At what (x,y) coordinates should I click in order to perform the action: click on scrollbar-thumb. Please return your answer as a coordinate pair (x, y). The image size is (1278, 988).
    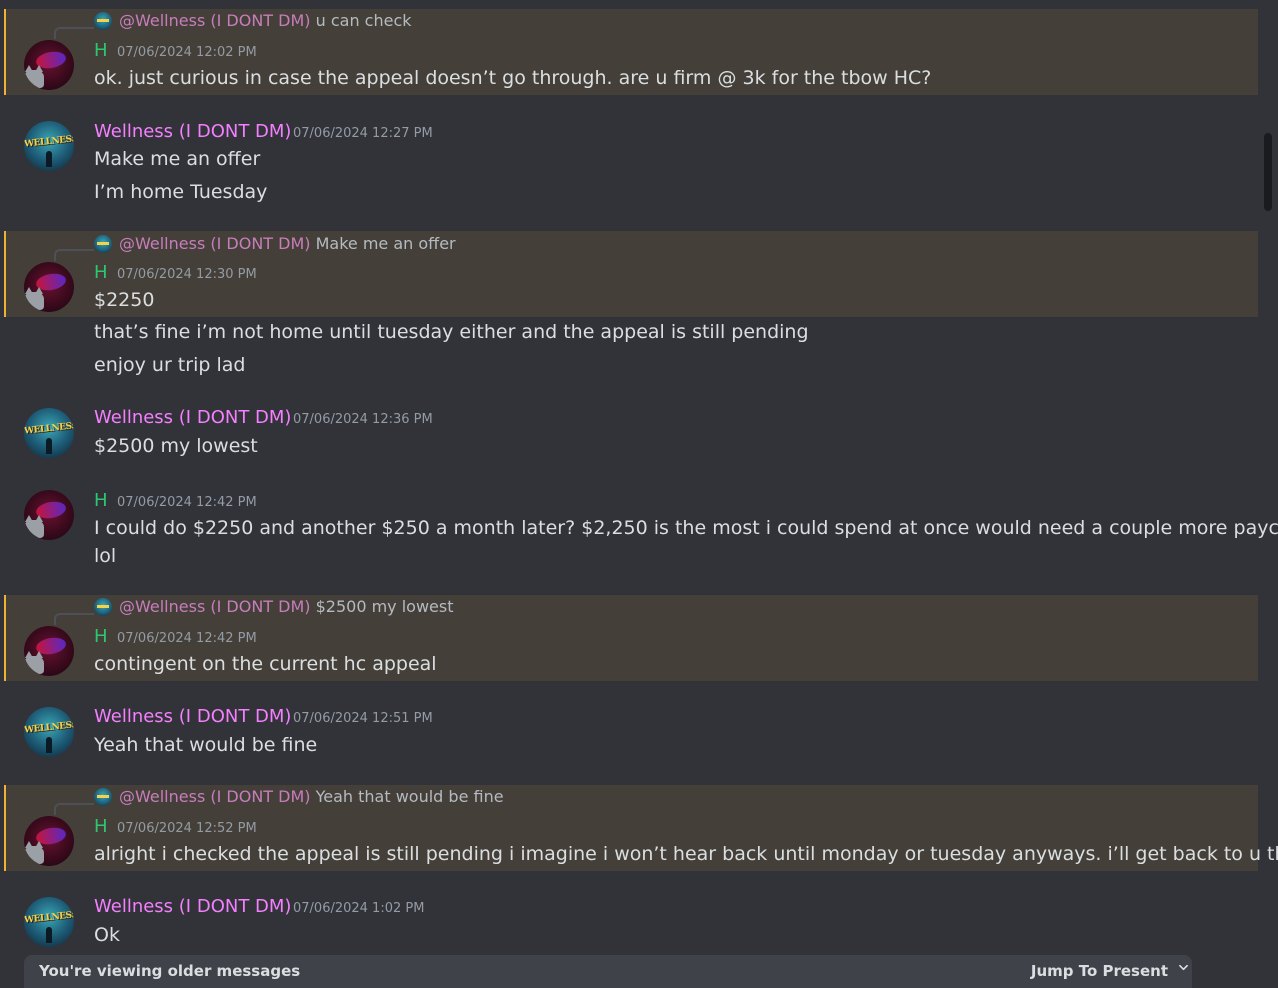
    Looking at the image, I should click on (1268, 172).